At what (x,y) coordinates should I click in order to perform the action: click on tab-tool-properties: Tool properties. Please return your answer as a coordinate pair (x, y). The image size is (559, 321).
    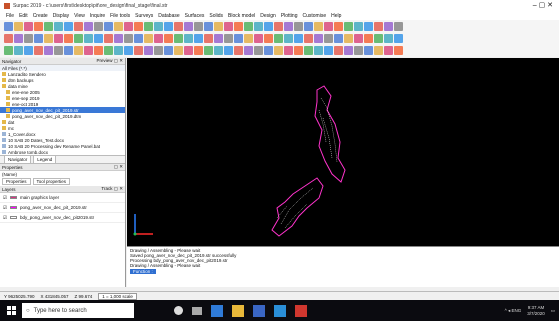
    Looking at the image, I should click on (51, 181).